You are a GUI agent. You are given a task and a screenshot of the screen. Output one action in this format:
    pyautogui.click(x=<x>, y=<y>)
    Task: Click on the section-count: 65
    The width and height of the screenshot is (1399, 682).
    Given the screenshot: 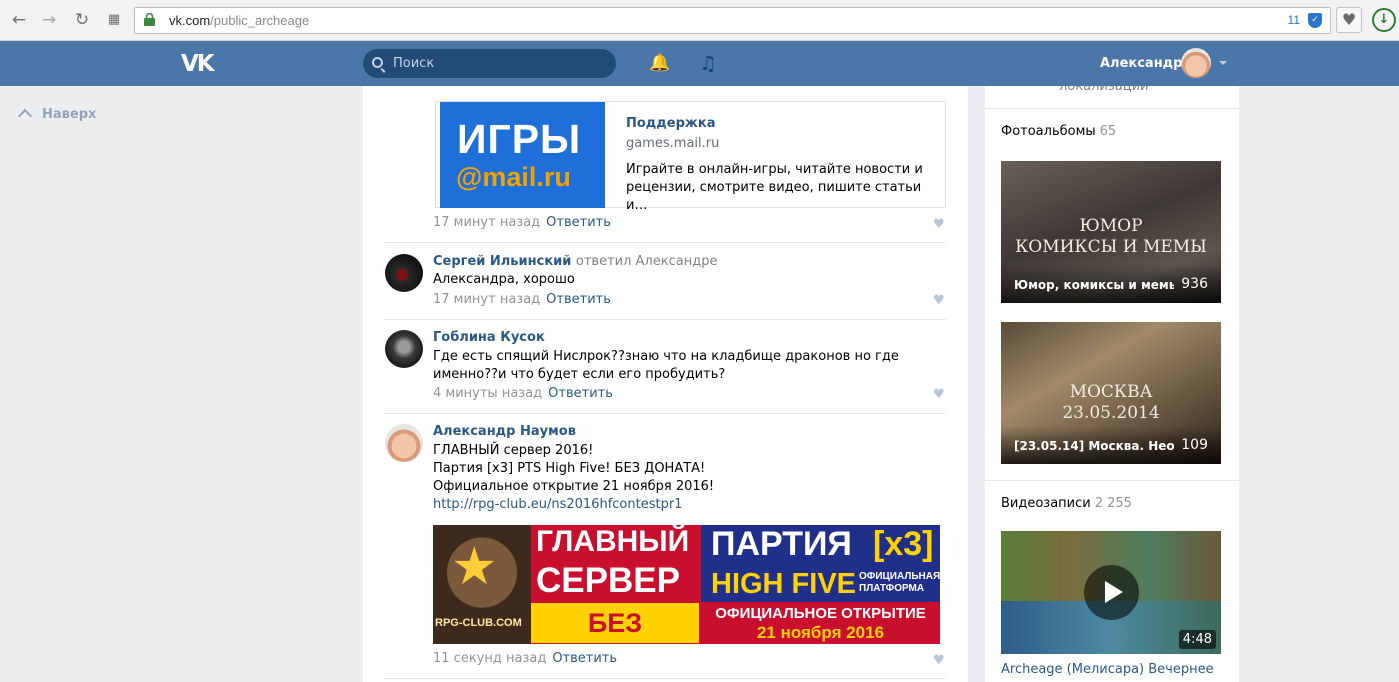 What is the action you would take?
    pyautogui.click(x=1108, y=131)
    